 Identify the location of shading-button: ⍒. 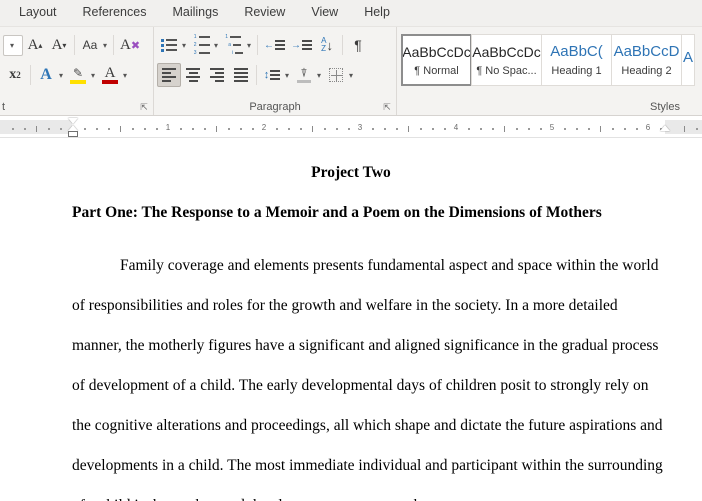
(304, 75).